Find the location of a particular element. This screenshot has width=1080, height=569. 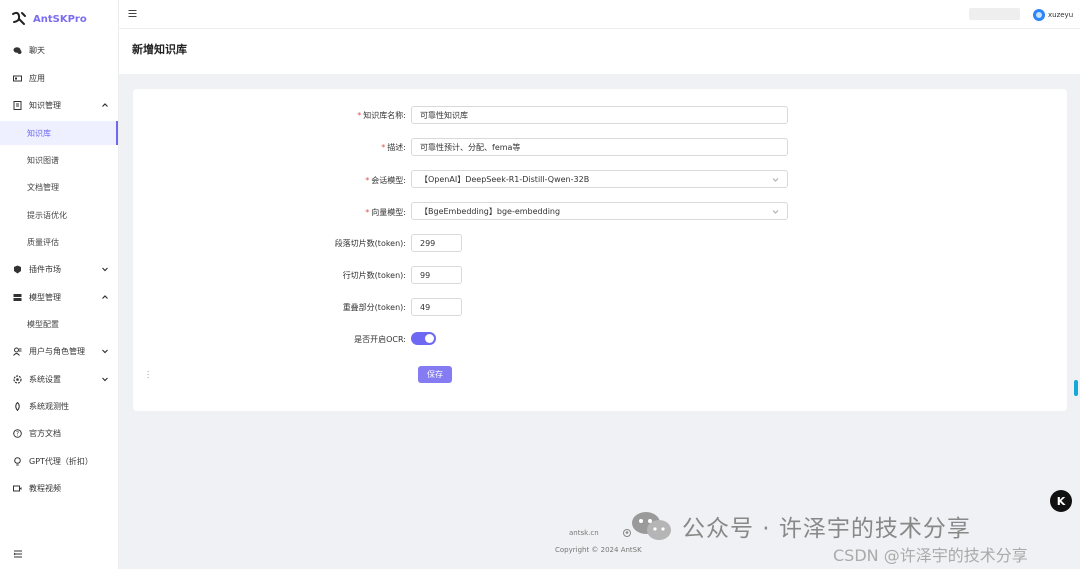

sidebar-item-apps: 应用 is located at coordinates (59, 78).